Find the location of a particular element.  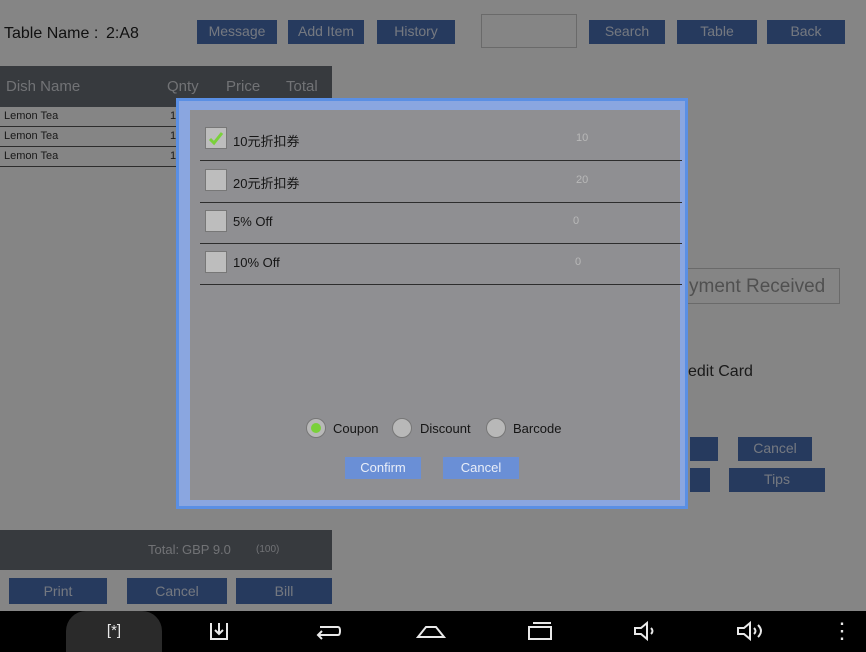

back-icon is located at coordinates (327, 634).